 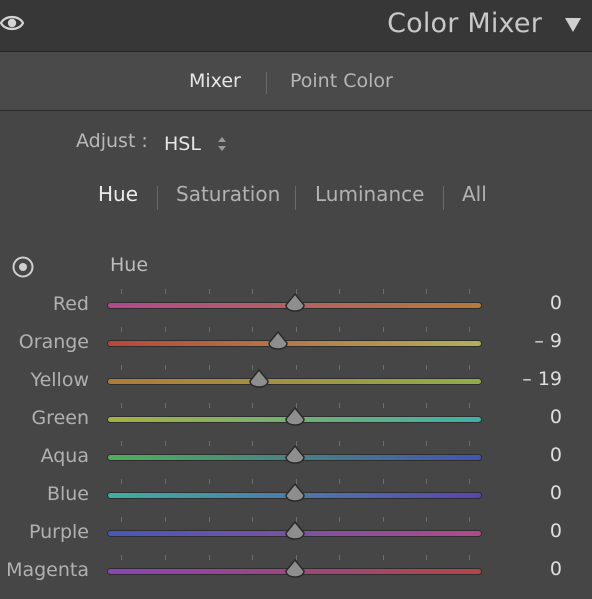 I want to click on slider-label: Blue, so click(x=67, y=494).